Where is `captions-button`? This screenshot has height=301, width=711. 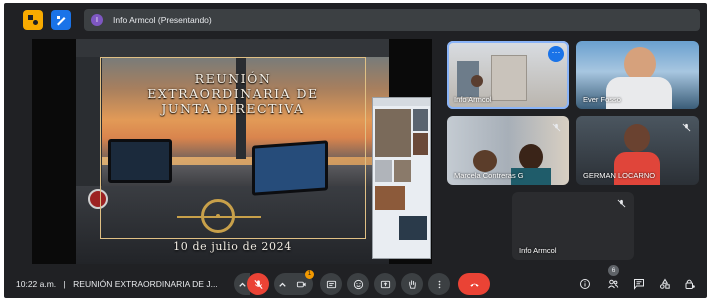 captions-button is located at coordinates (331, 284).